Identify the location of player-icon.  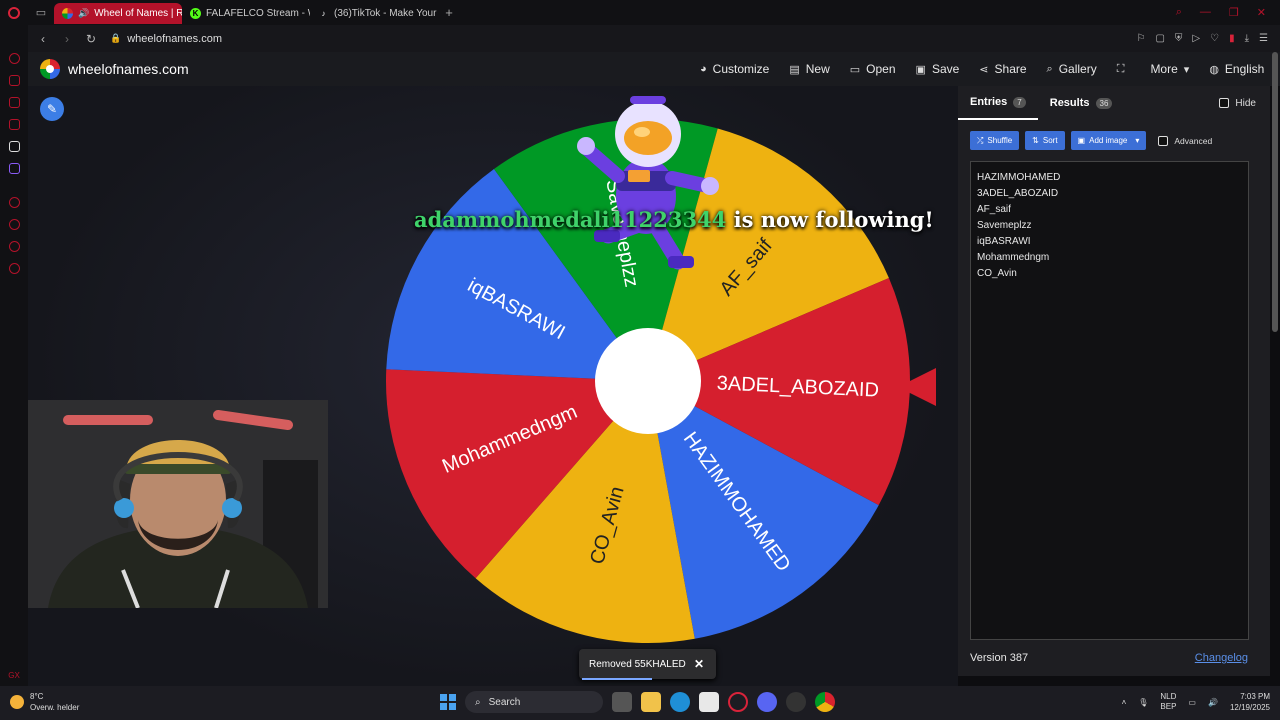
(14, 202).